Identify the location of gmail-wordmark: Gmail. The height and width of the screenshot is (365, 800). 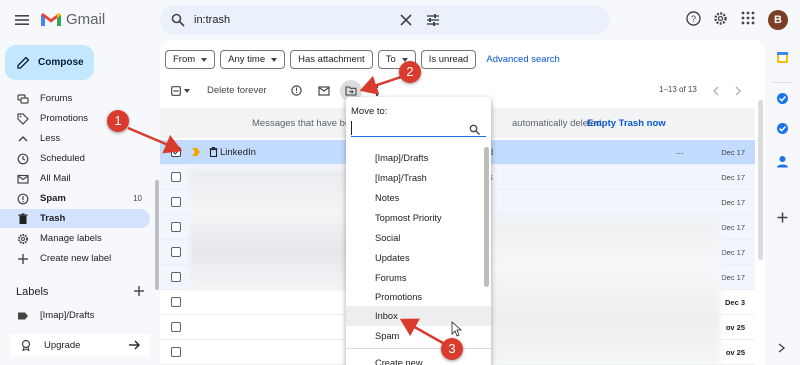
(86, 19).